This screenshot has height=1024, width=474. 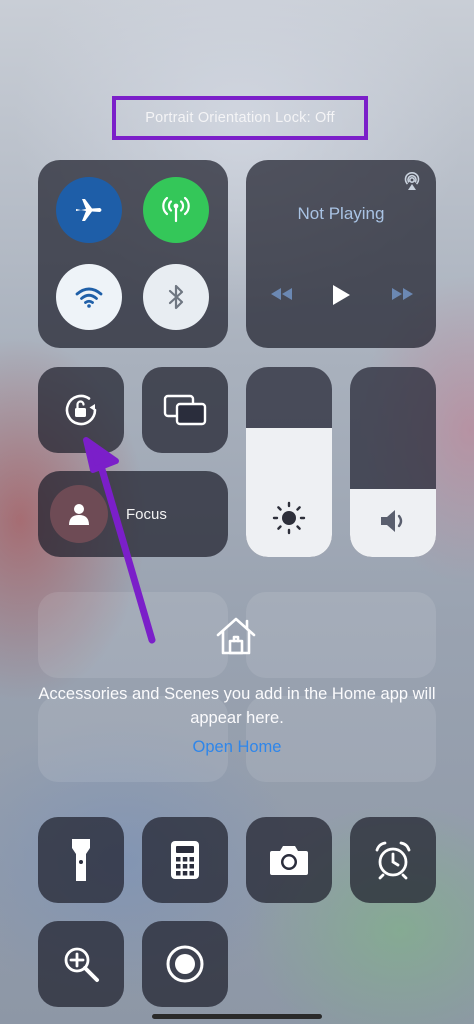 What do you see at coordinates (392, 521) in the screenshot?
I see `speaker-icon` at bounding box center [392, 521].